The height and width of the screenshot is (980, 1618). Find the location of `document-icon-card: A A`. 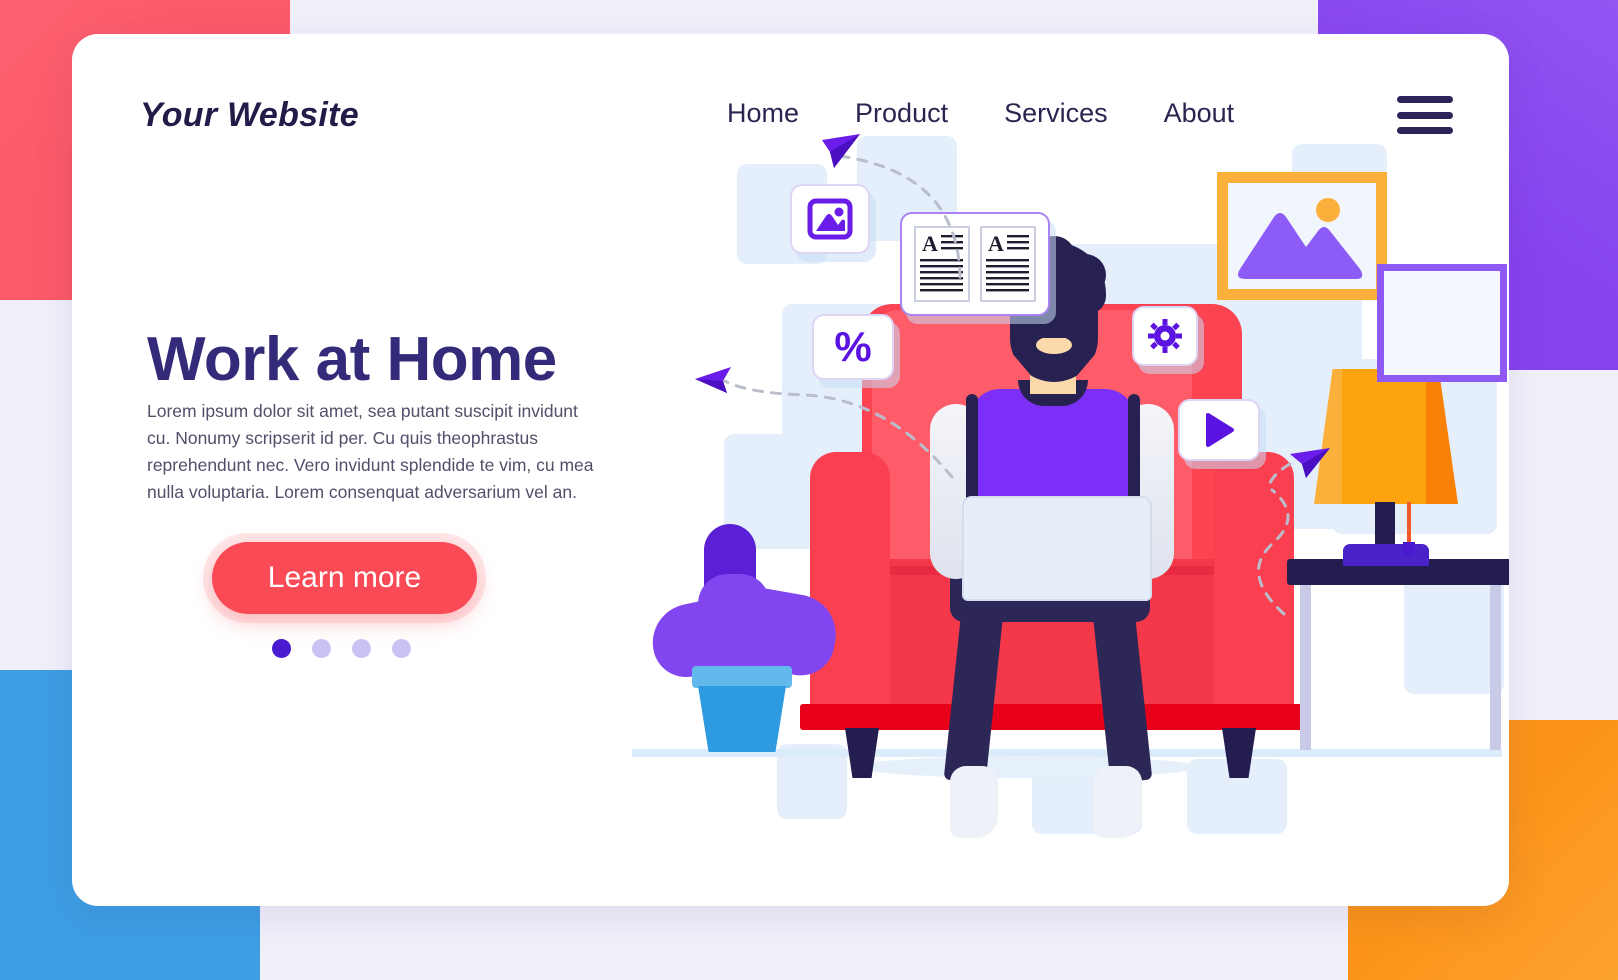

document-icon-card: A A is located at coordinates (975, 264).